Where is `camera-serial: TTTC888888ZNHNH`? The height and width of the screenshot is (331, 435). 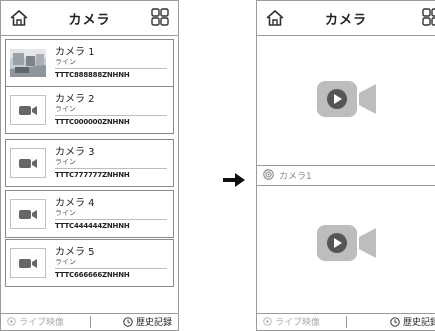 camera-serial: TTTC888888ZNHNH is located at coordinates (92, 75).